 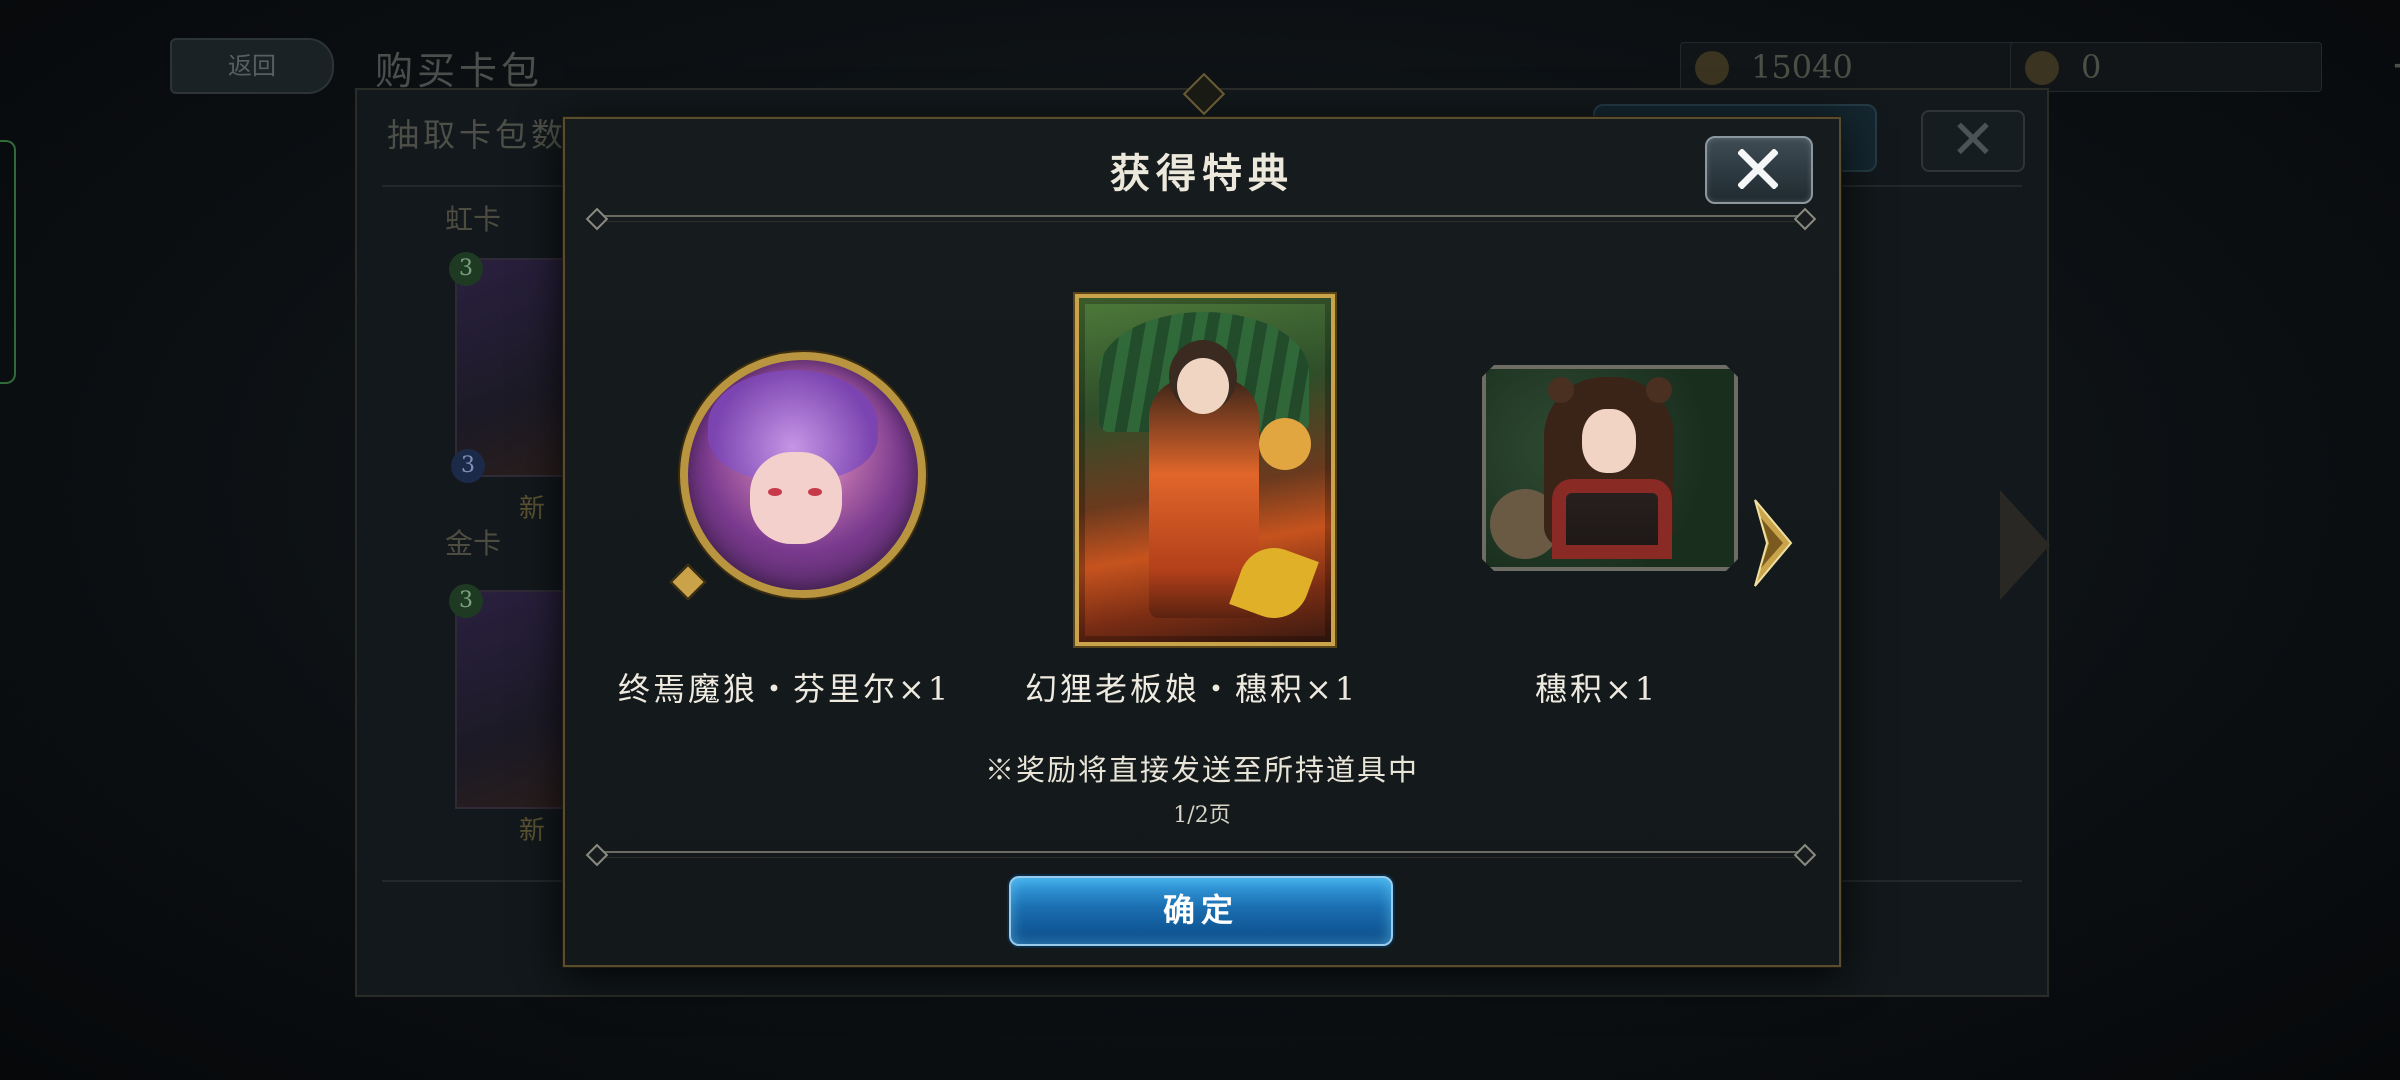 I want to click on emblem-image, so click(x=1610, y=468).